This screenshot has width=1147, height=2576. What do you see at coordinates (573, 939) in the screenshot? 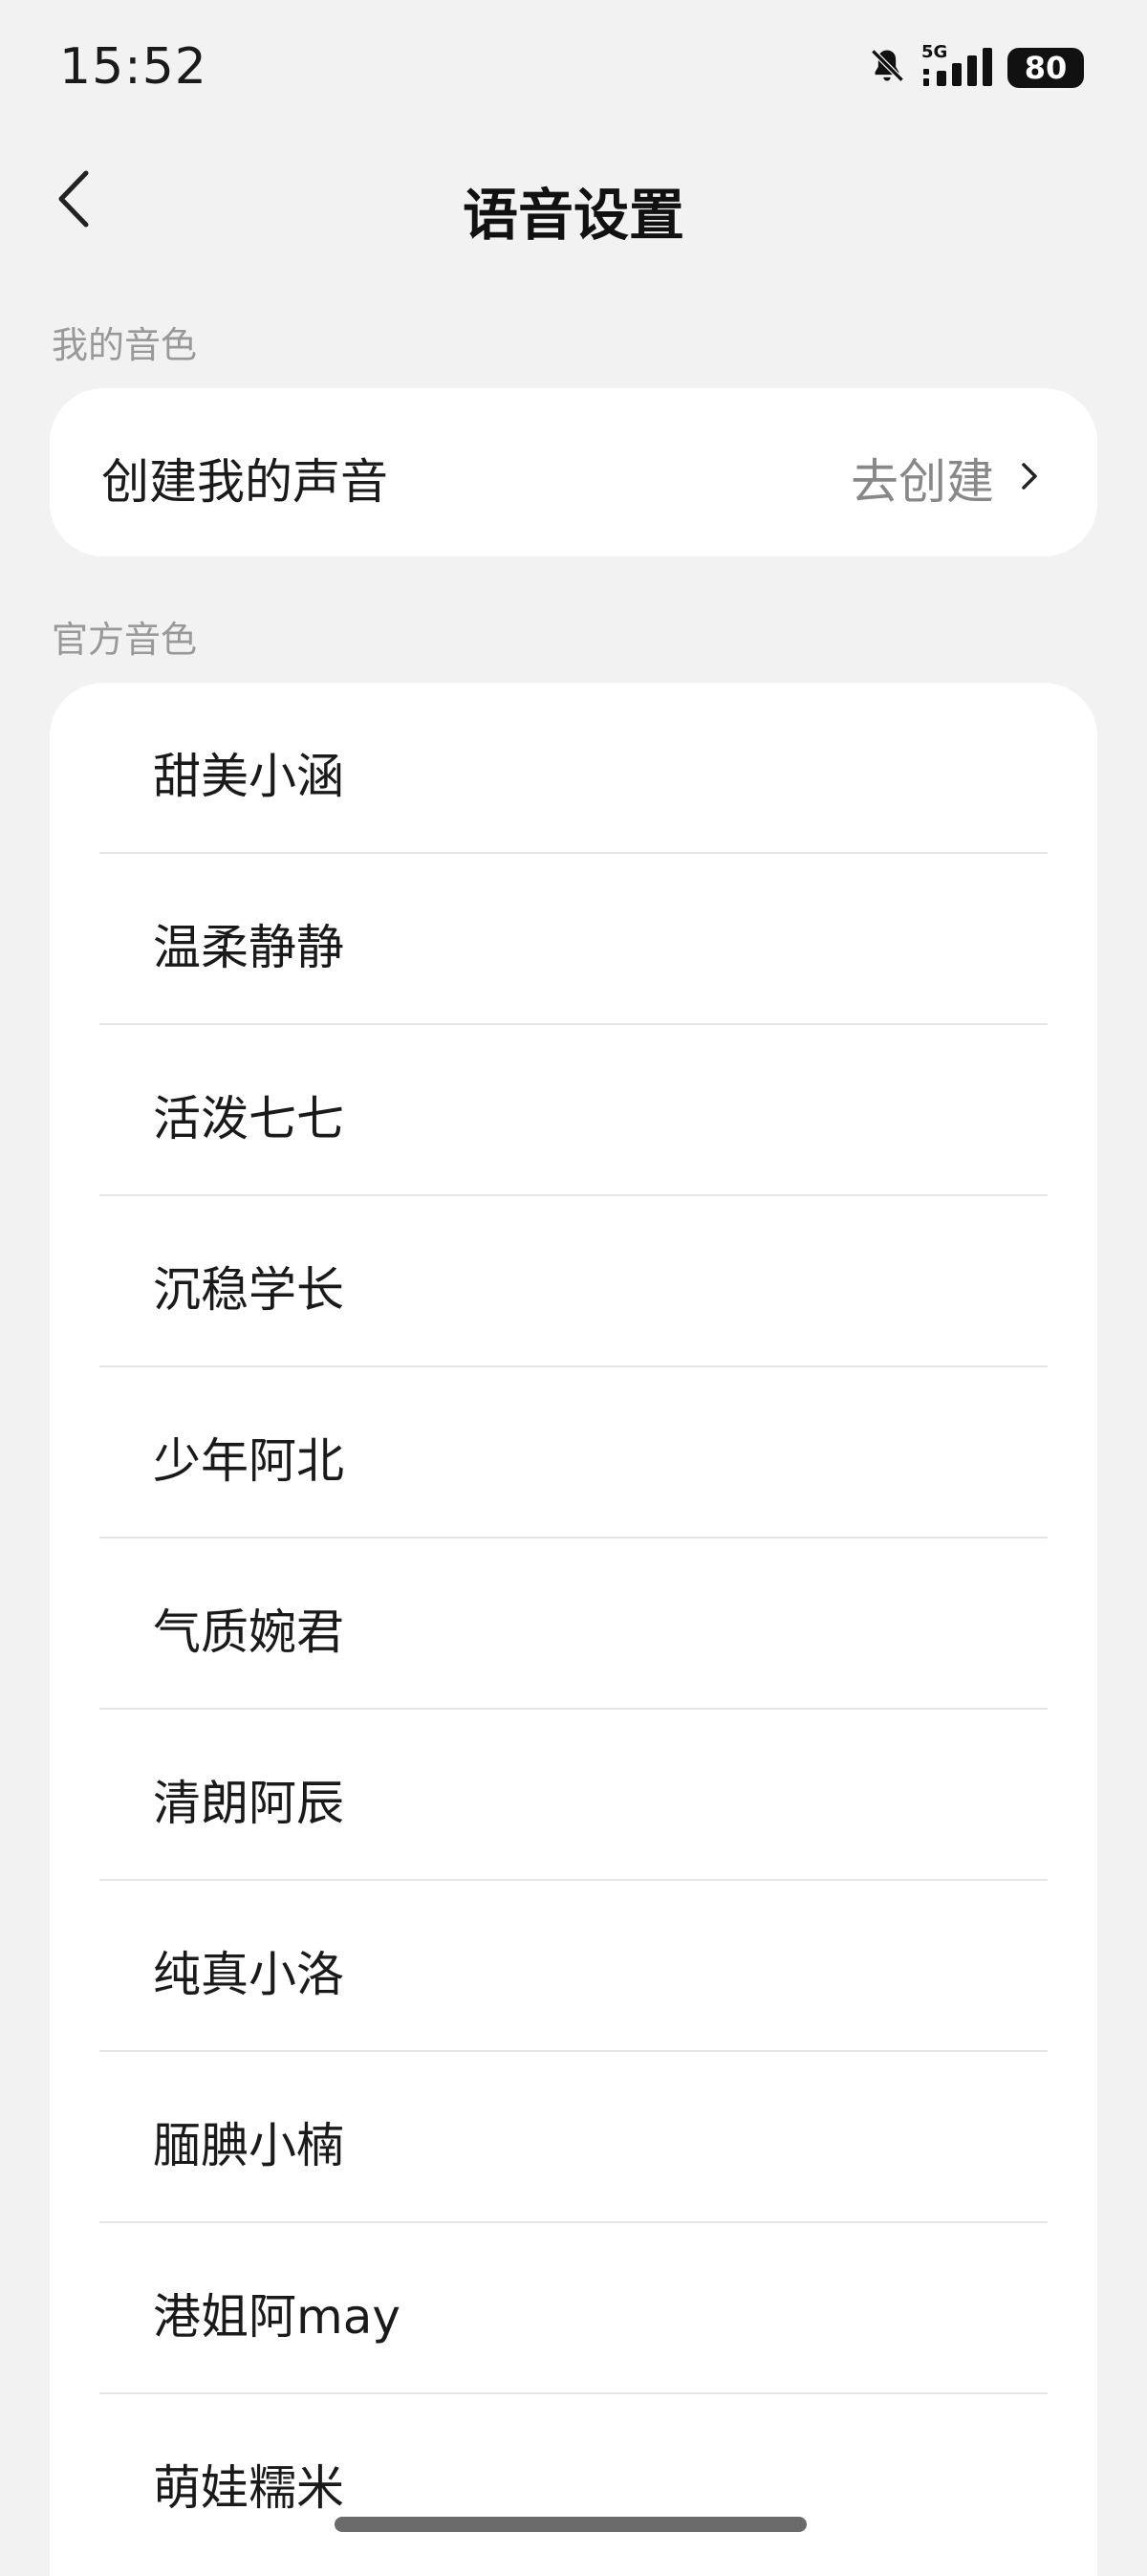
I see `voice-item-wenrou-jingjing: 温柔静静` at bounding box center [573, 939].